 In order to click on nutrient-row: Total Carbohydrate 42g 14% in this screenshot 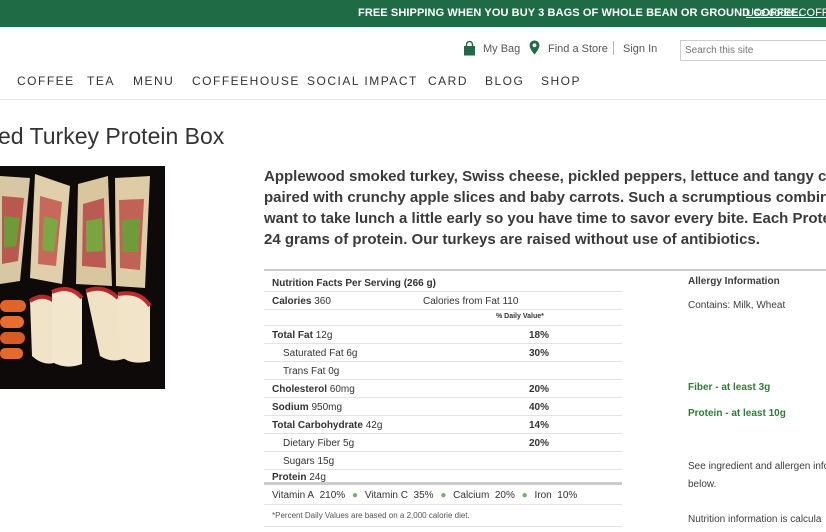, I will do `click(443, 425)`.